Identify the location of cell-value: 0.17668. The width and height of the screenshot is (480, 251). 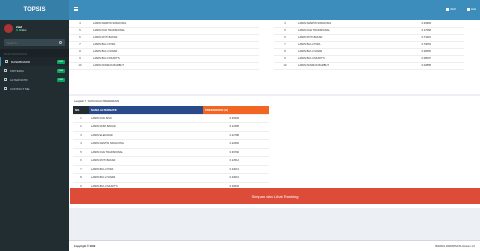
(441, 31).